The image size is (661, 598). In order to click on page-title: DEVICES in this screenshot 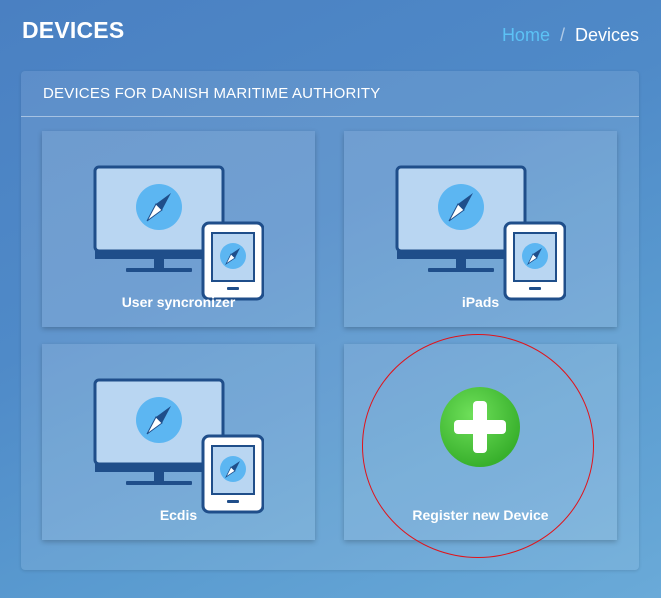, I will do `click(73, 30)`.